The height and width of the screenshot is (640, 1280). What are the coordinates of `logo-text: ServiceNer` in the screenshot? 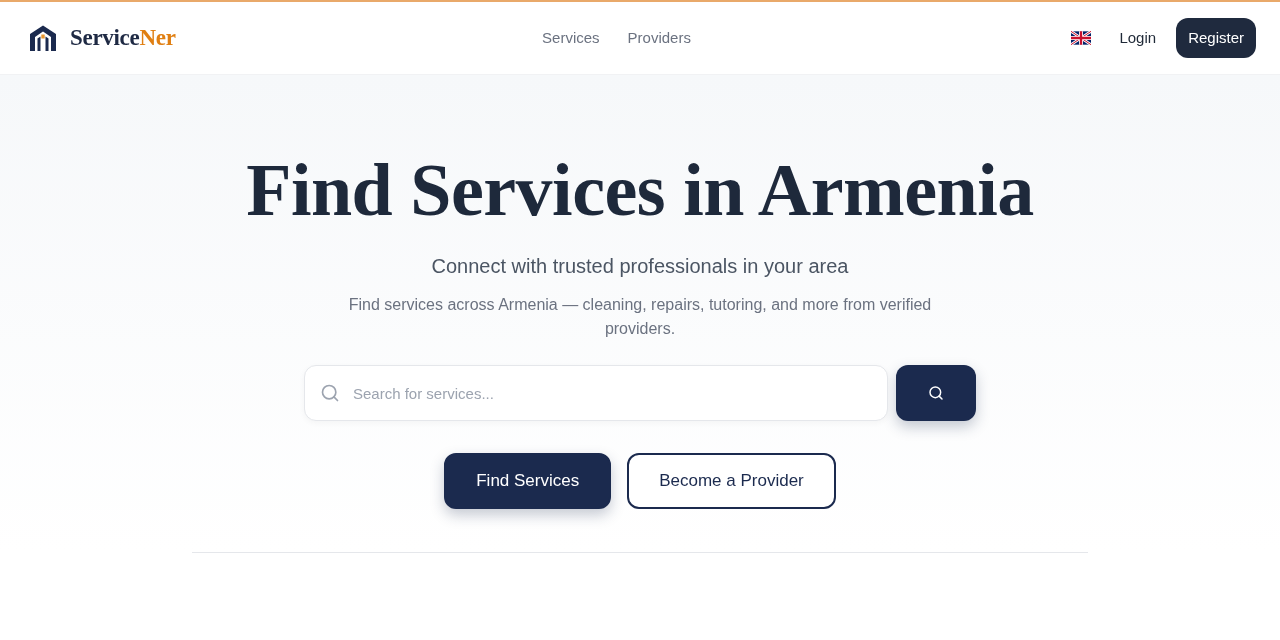 It's located at (123, 38).